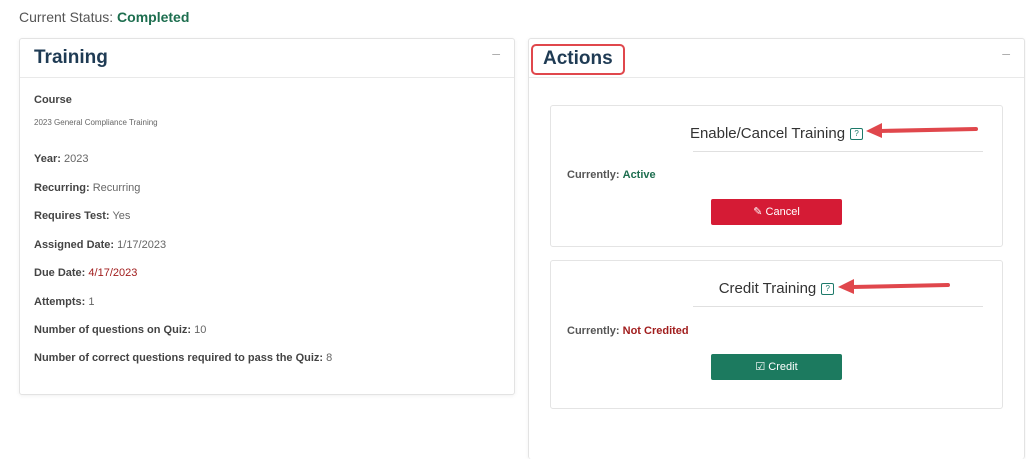 This screenshot has height=459, width=1026. I want to click on status-value: Completed, so click(153, 17).